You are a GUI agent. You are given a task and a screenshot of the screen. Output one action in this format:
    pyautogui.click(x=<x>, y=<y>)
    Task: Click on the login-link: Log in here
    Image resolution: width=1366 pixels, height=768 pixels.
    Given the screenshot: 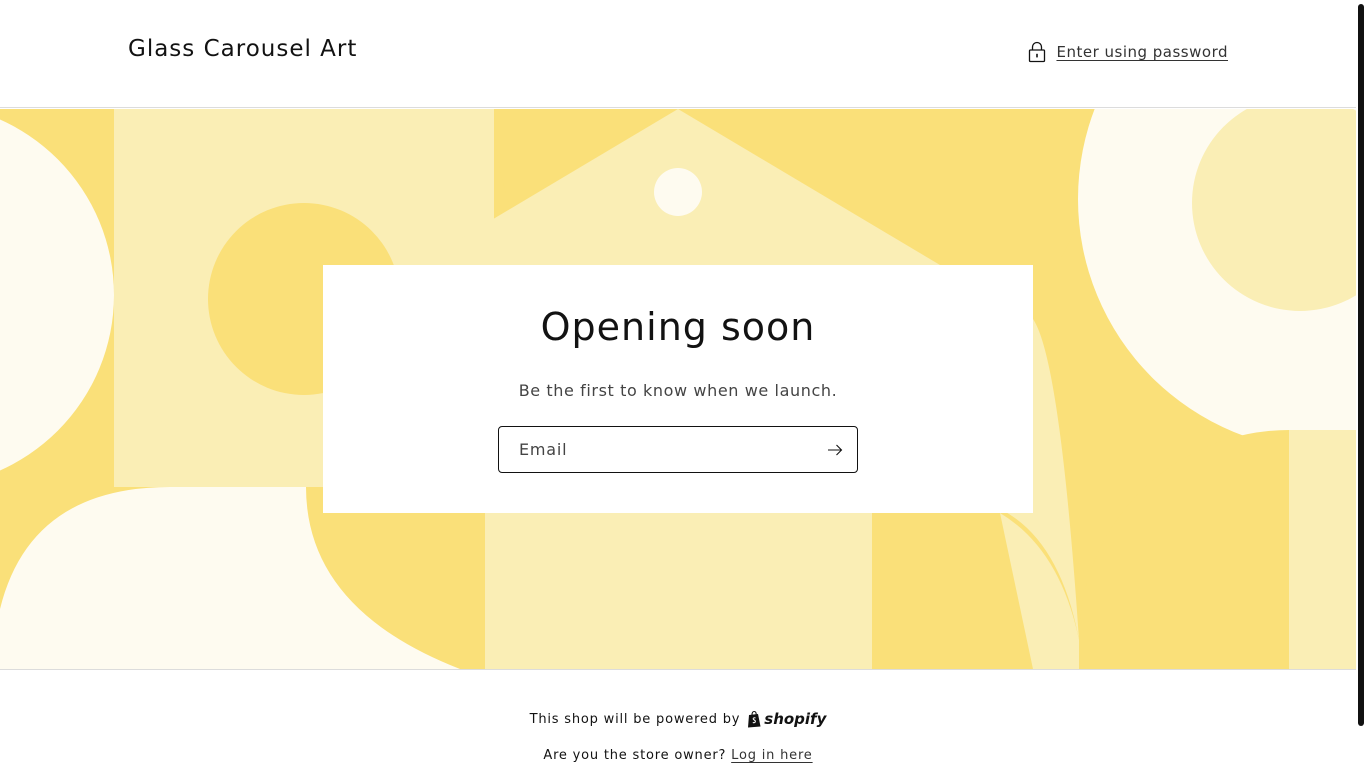 What is the action you would take?
    pyautogui.click(x=771, y=755)
    